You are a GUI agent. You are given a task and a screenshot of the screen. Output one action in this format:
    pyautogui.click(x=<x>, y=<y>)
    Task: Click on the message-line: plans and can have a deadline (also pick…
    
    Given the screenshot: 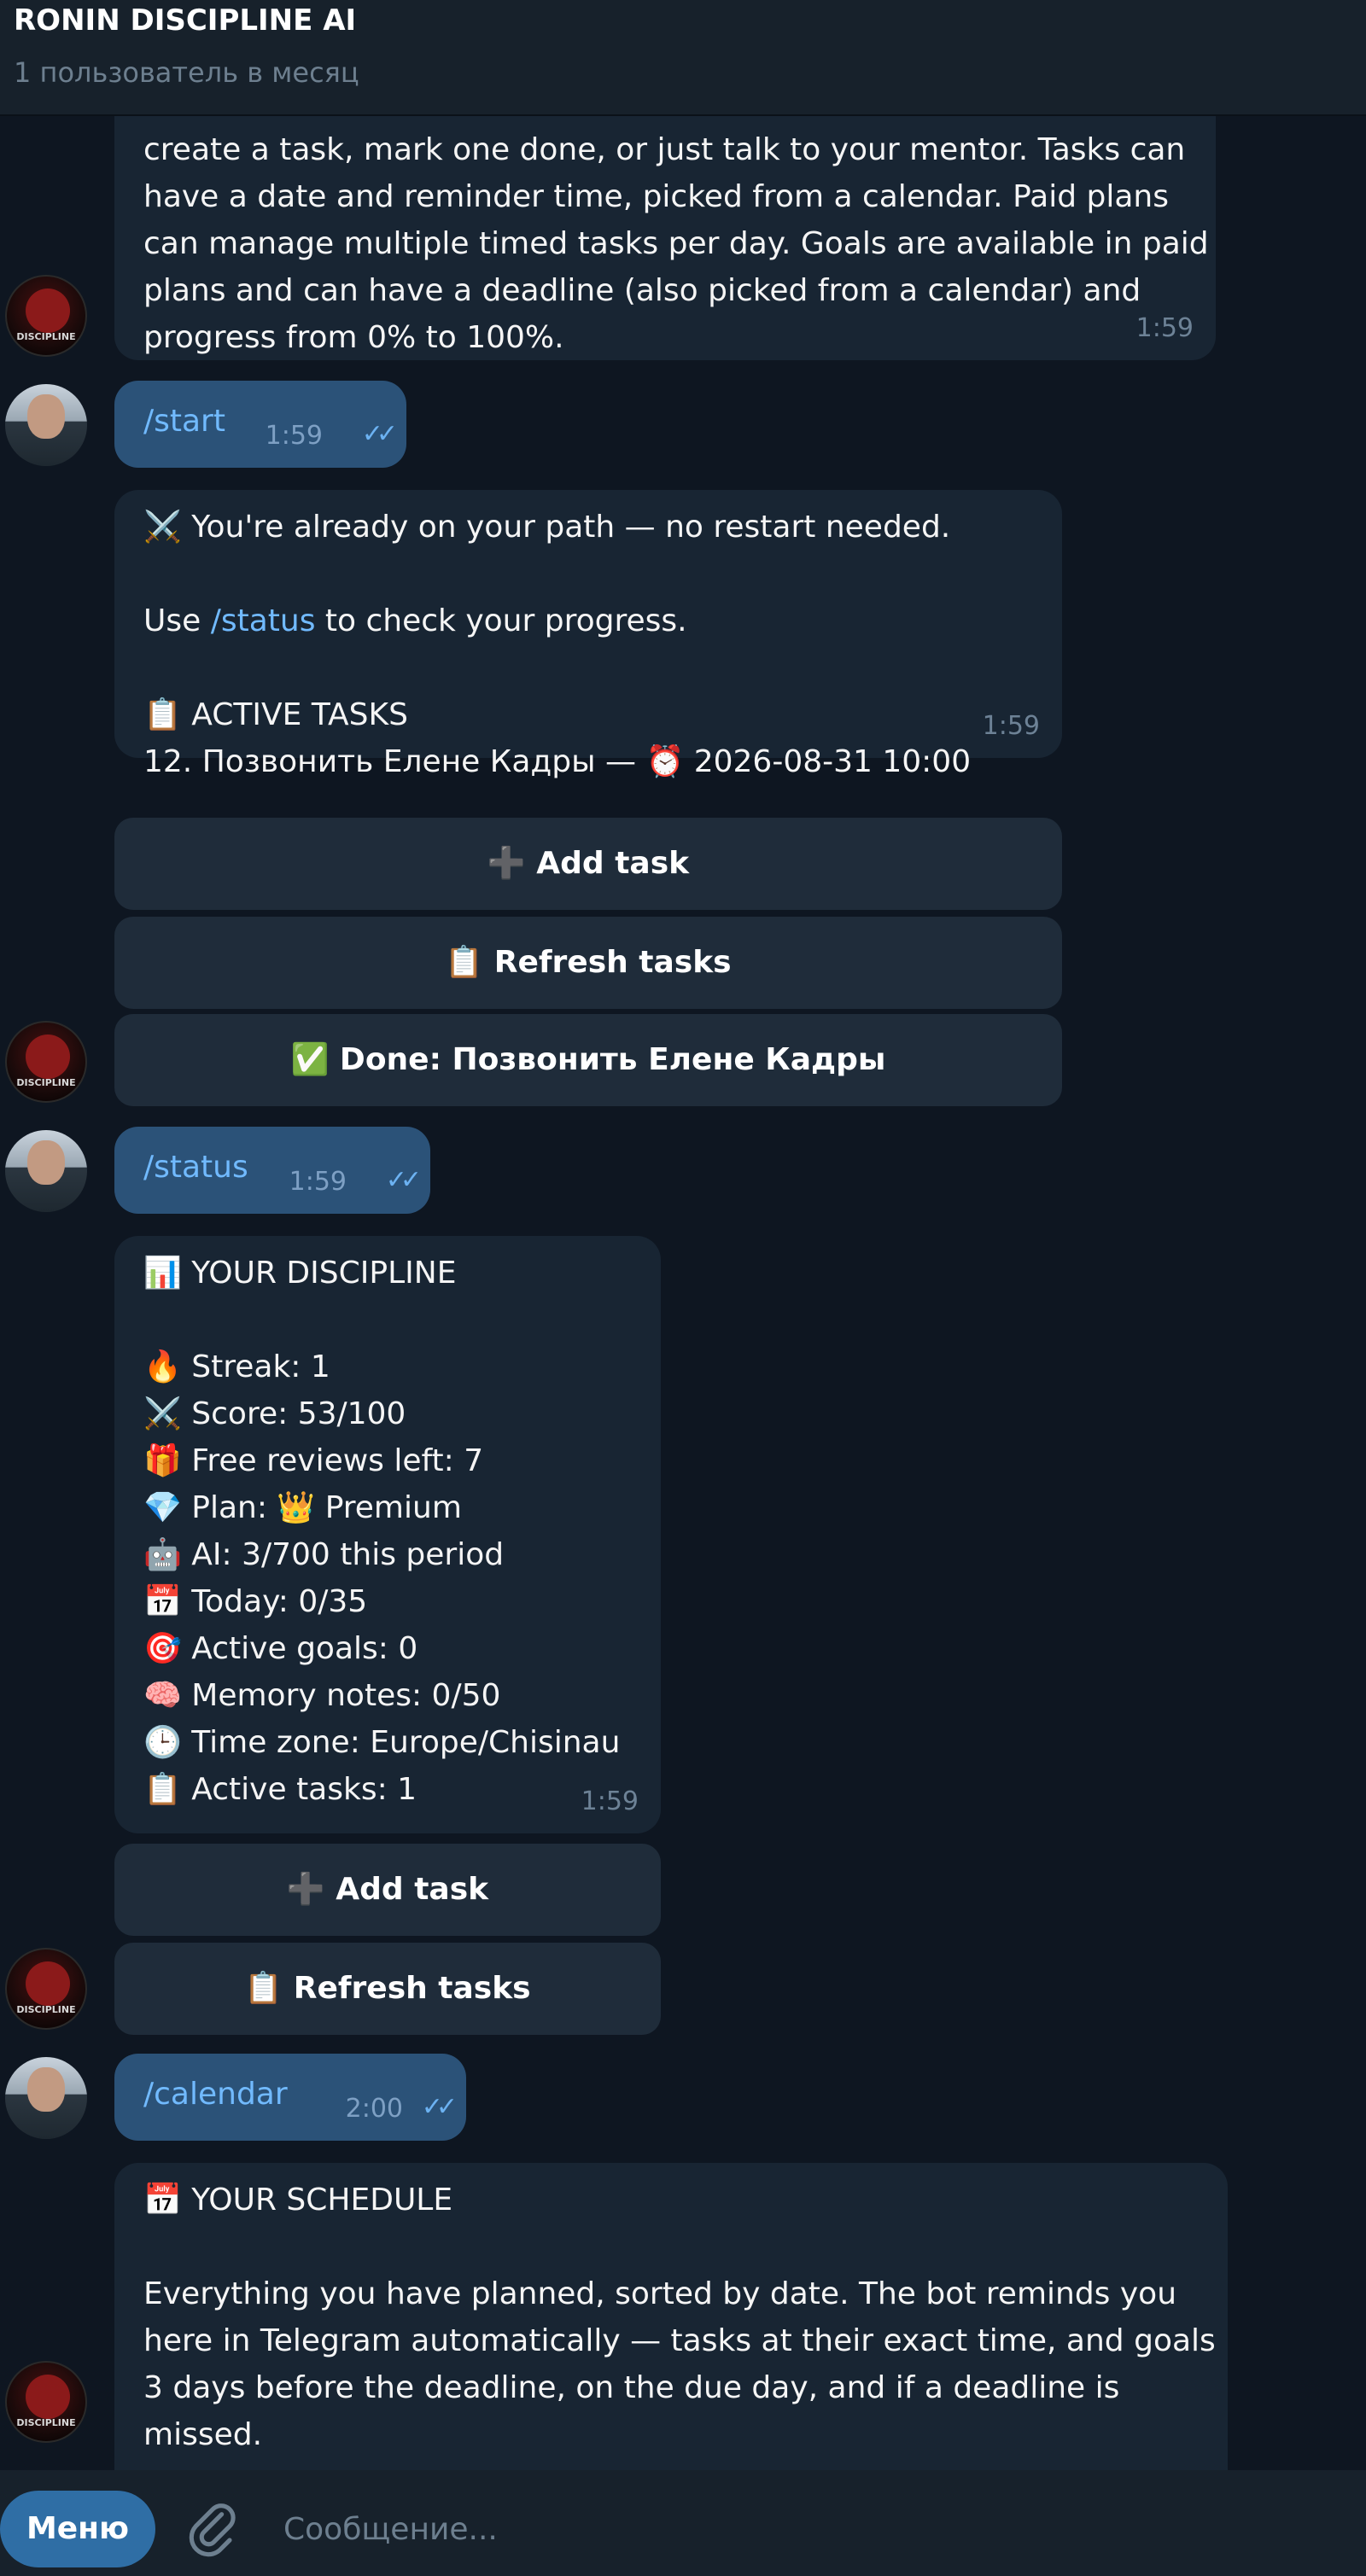 What is the action you would take?
    pyautogui.click(x=642, y=290)
    